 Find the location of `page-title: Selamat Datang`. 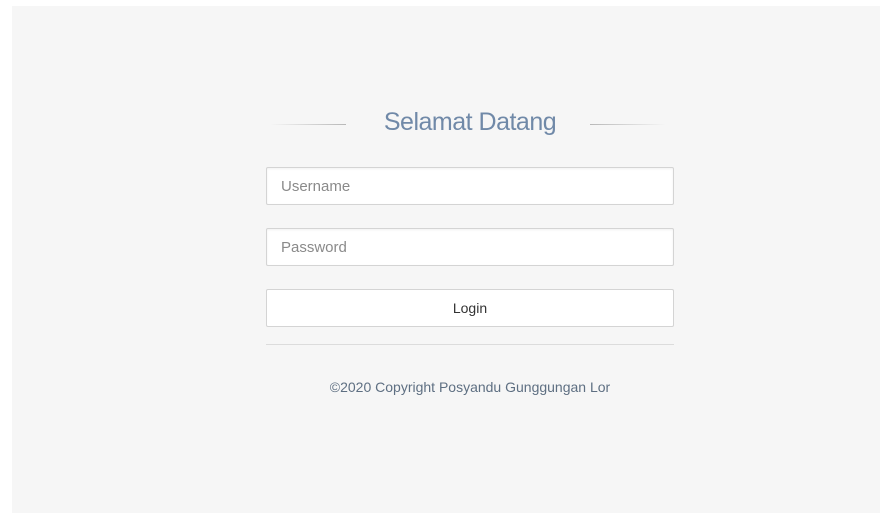

page-title: Selamat Datang is located at coordinates (470, 122).